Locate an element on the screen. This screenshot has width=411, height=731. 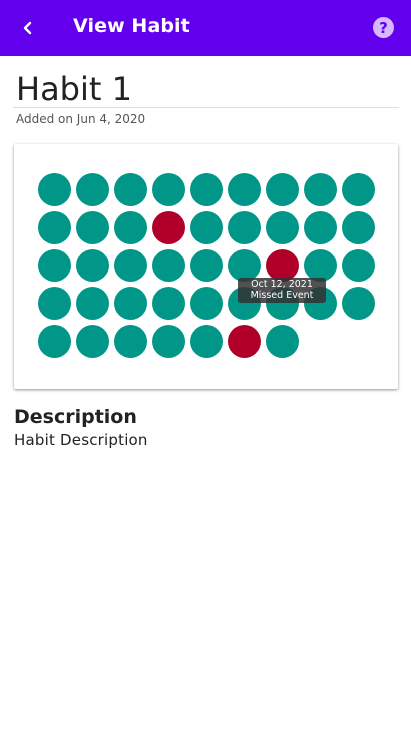
help-circle-icon: ? is located at coordinates (383, 27).